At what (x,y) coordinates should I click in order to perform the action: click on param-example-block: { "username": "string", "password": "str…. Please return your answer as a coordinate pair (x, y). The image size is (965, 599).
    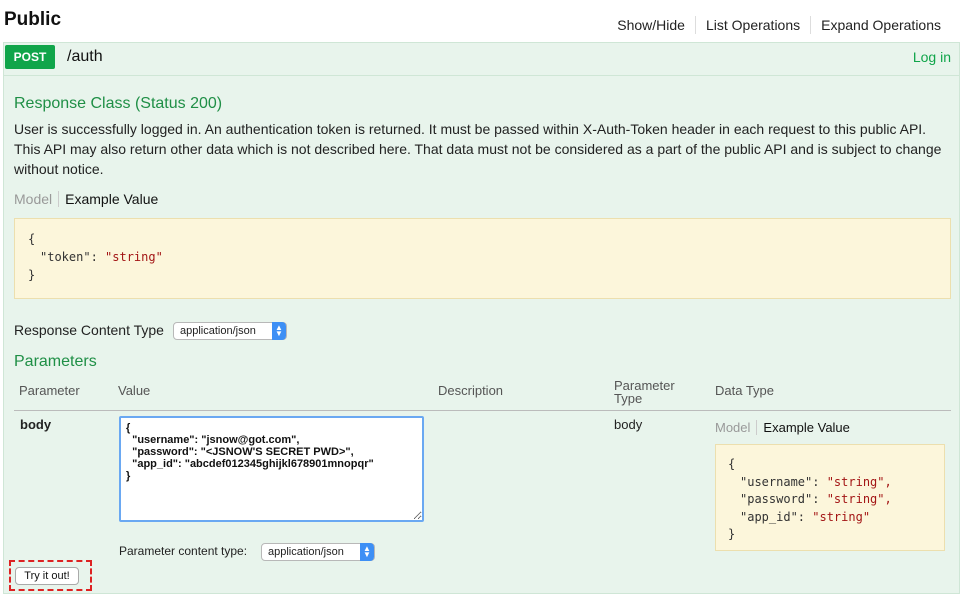
    Looking at the image, I should click on (830, 497).